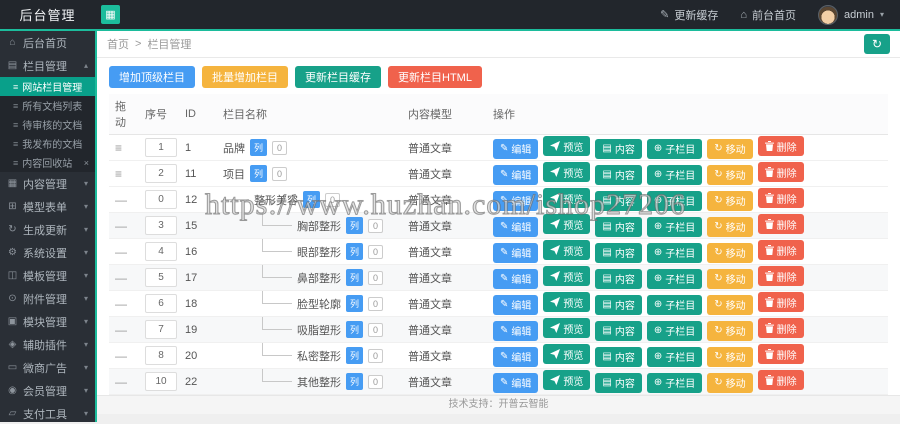 The image size is (900, 424). I want to click on sidebar-item-1: ▤ 栏目管理 ▴, so click(47, 65).